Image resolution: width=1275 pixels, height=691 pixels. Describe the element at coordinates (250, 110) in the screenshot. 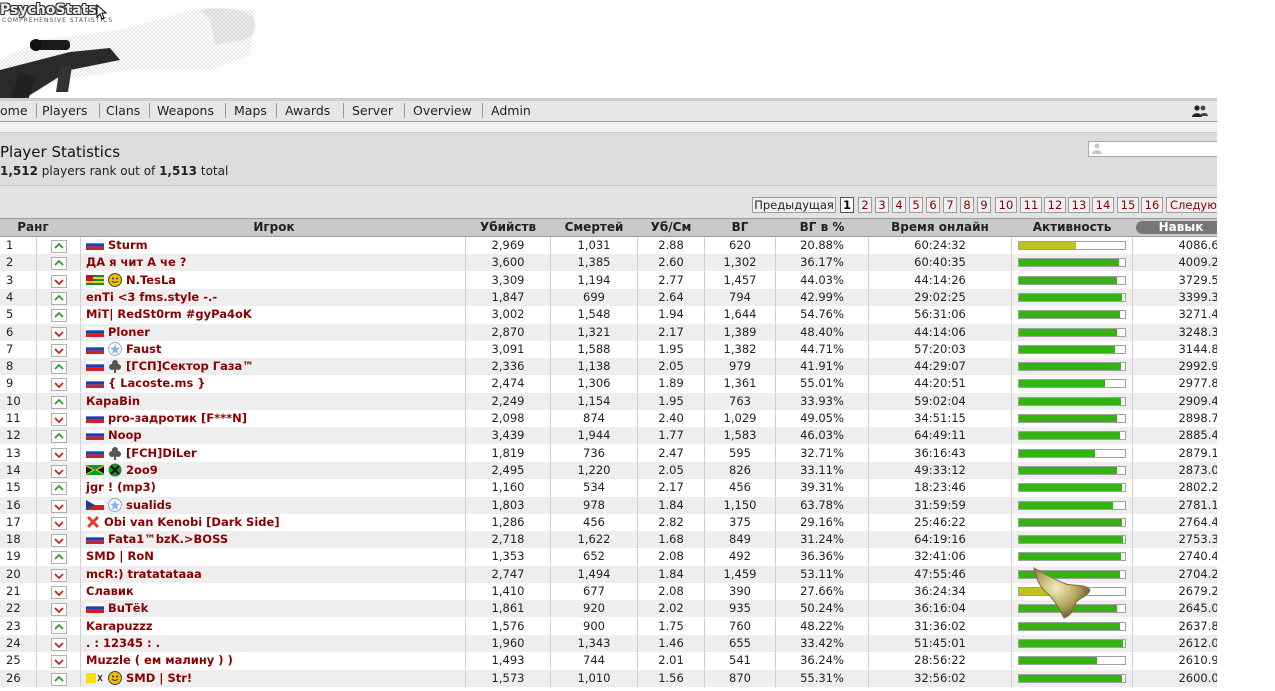

I see `nav-maps: Maps` at that location.